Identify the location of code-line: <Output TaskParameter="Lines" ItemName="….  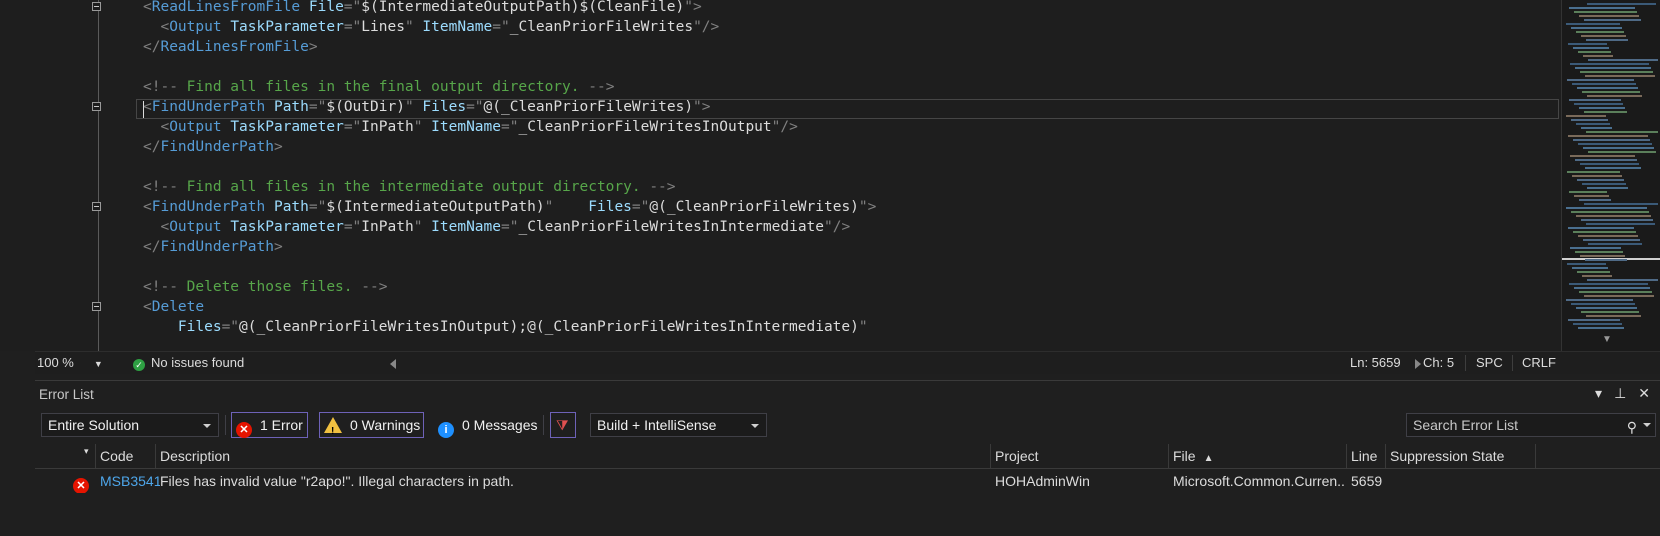
(431, 27).